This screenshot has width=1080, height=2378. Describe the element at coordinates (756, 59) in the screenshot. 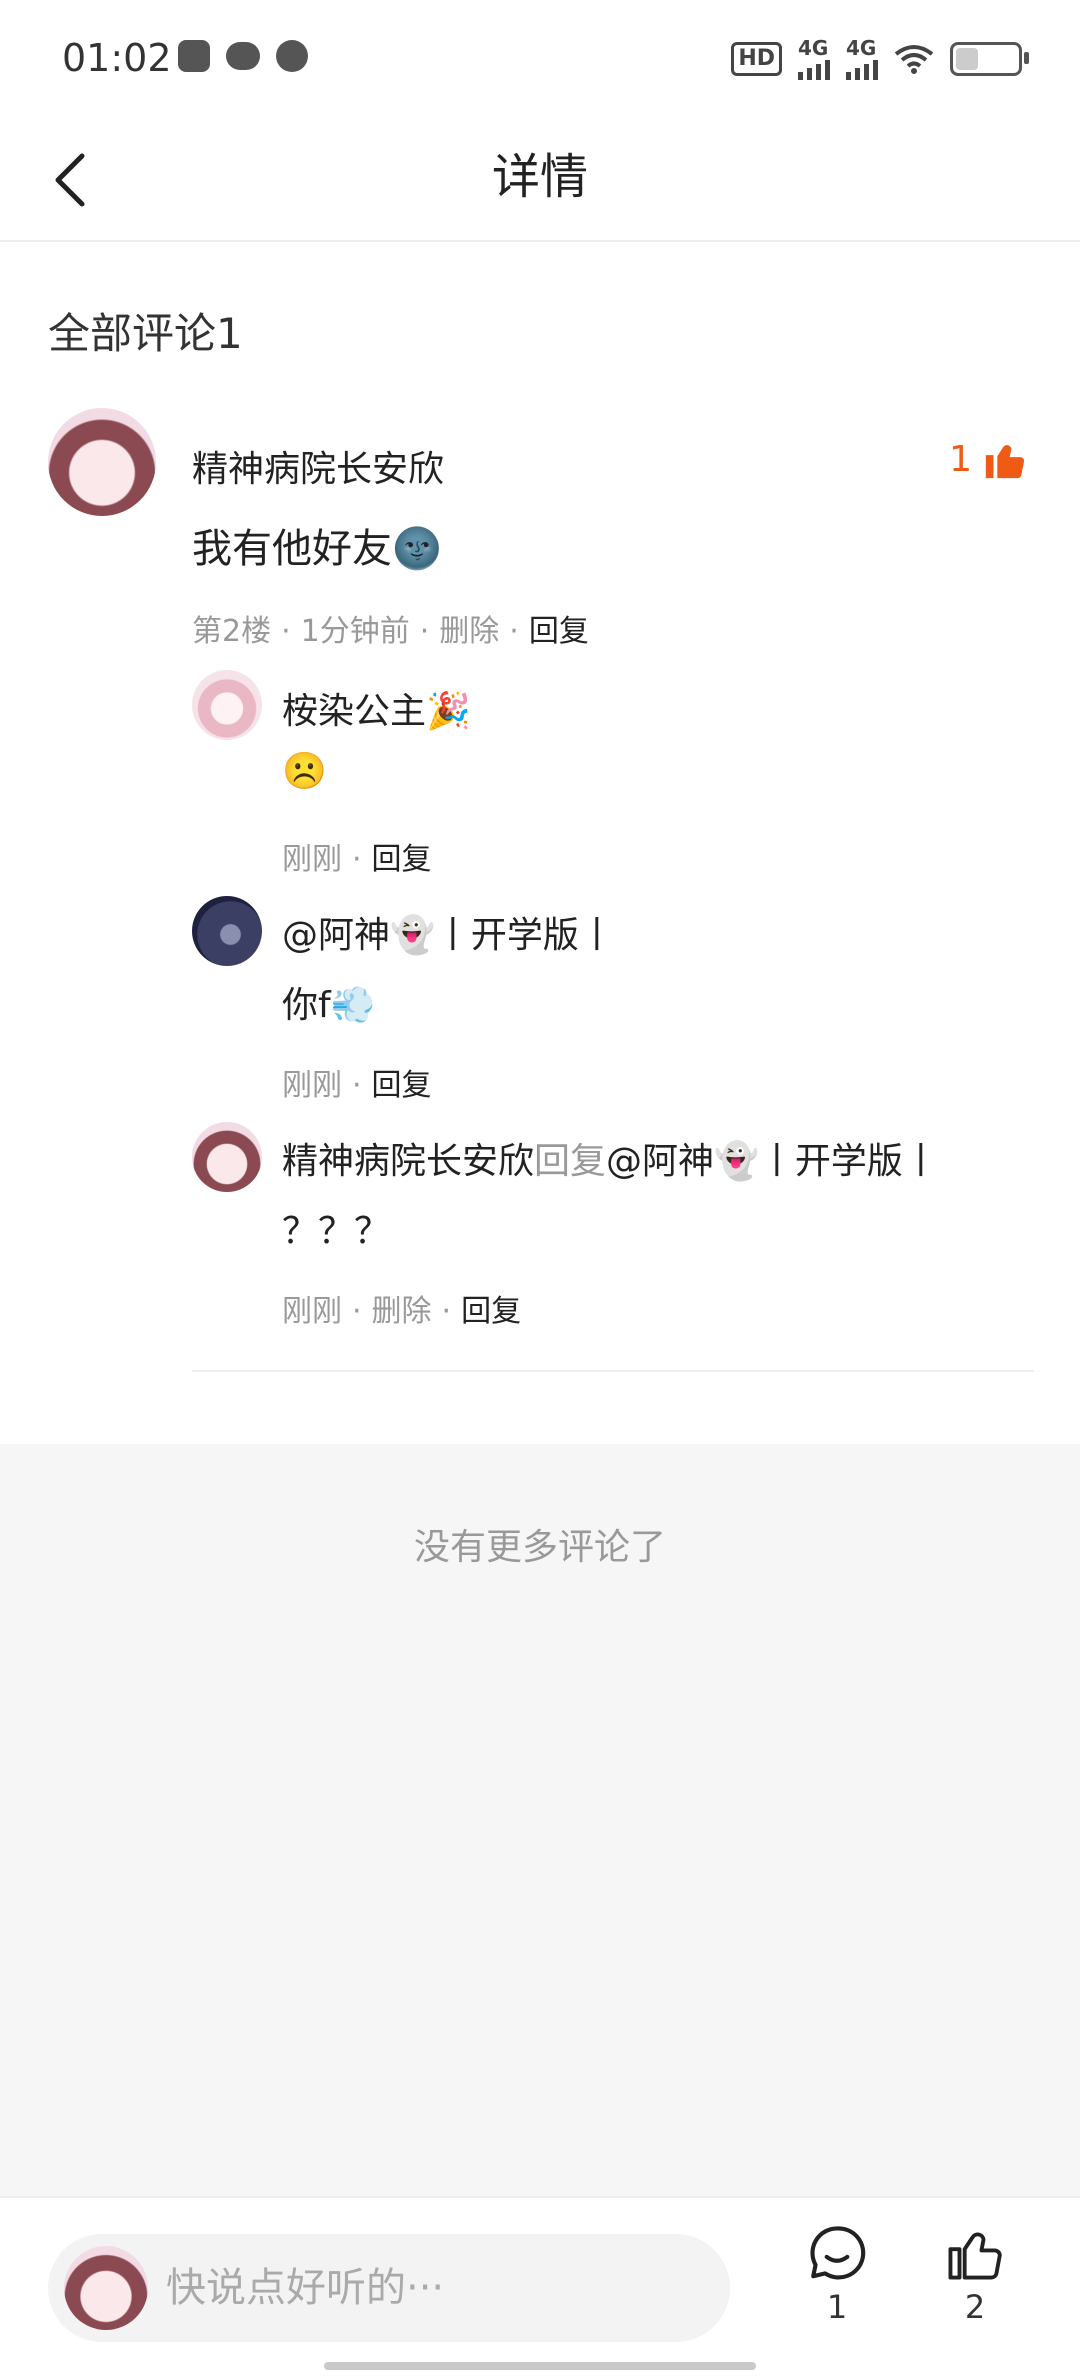

I see `hd-icon: HD` at that location.